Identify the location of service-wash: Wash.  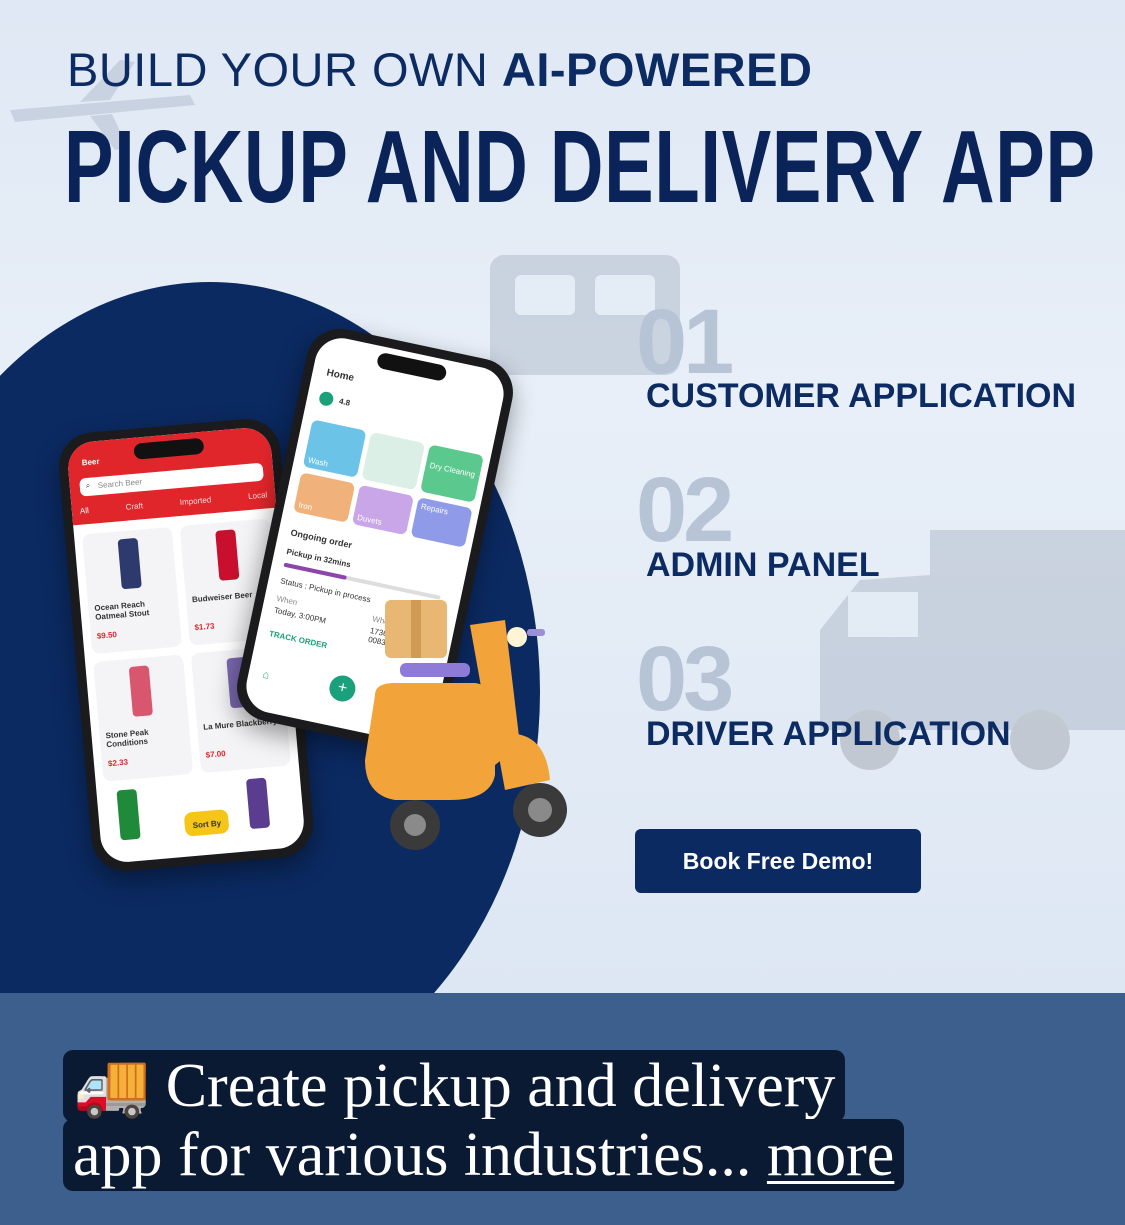
(334, 448).